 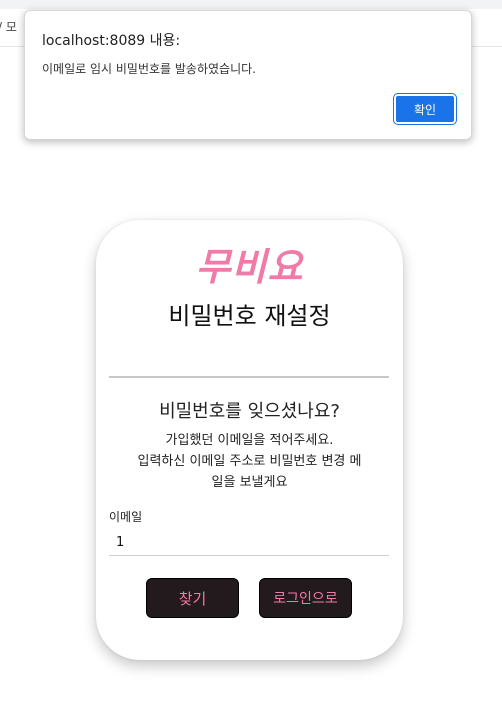 I want to click on alert-ok-button: 확인, so click(x=425, y=109).